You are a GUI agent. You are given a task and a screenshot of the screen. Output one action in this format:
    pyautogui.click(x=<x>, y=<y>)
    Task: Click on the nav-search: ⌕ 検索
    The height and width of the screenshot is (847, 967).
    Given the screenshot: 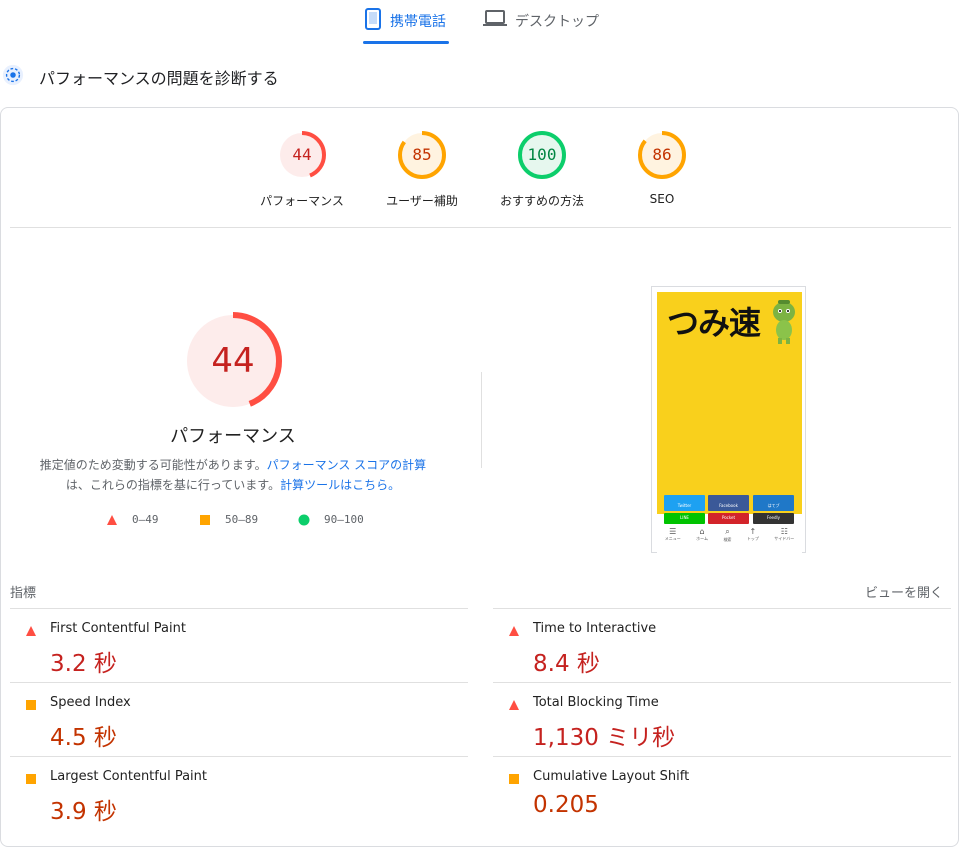 What is the action you would take?
    pyautogui.click(x=727, y=537)
    